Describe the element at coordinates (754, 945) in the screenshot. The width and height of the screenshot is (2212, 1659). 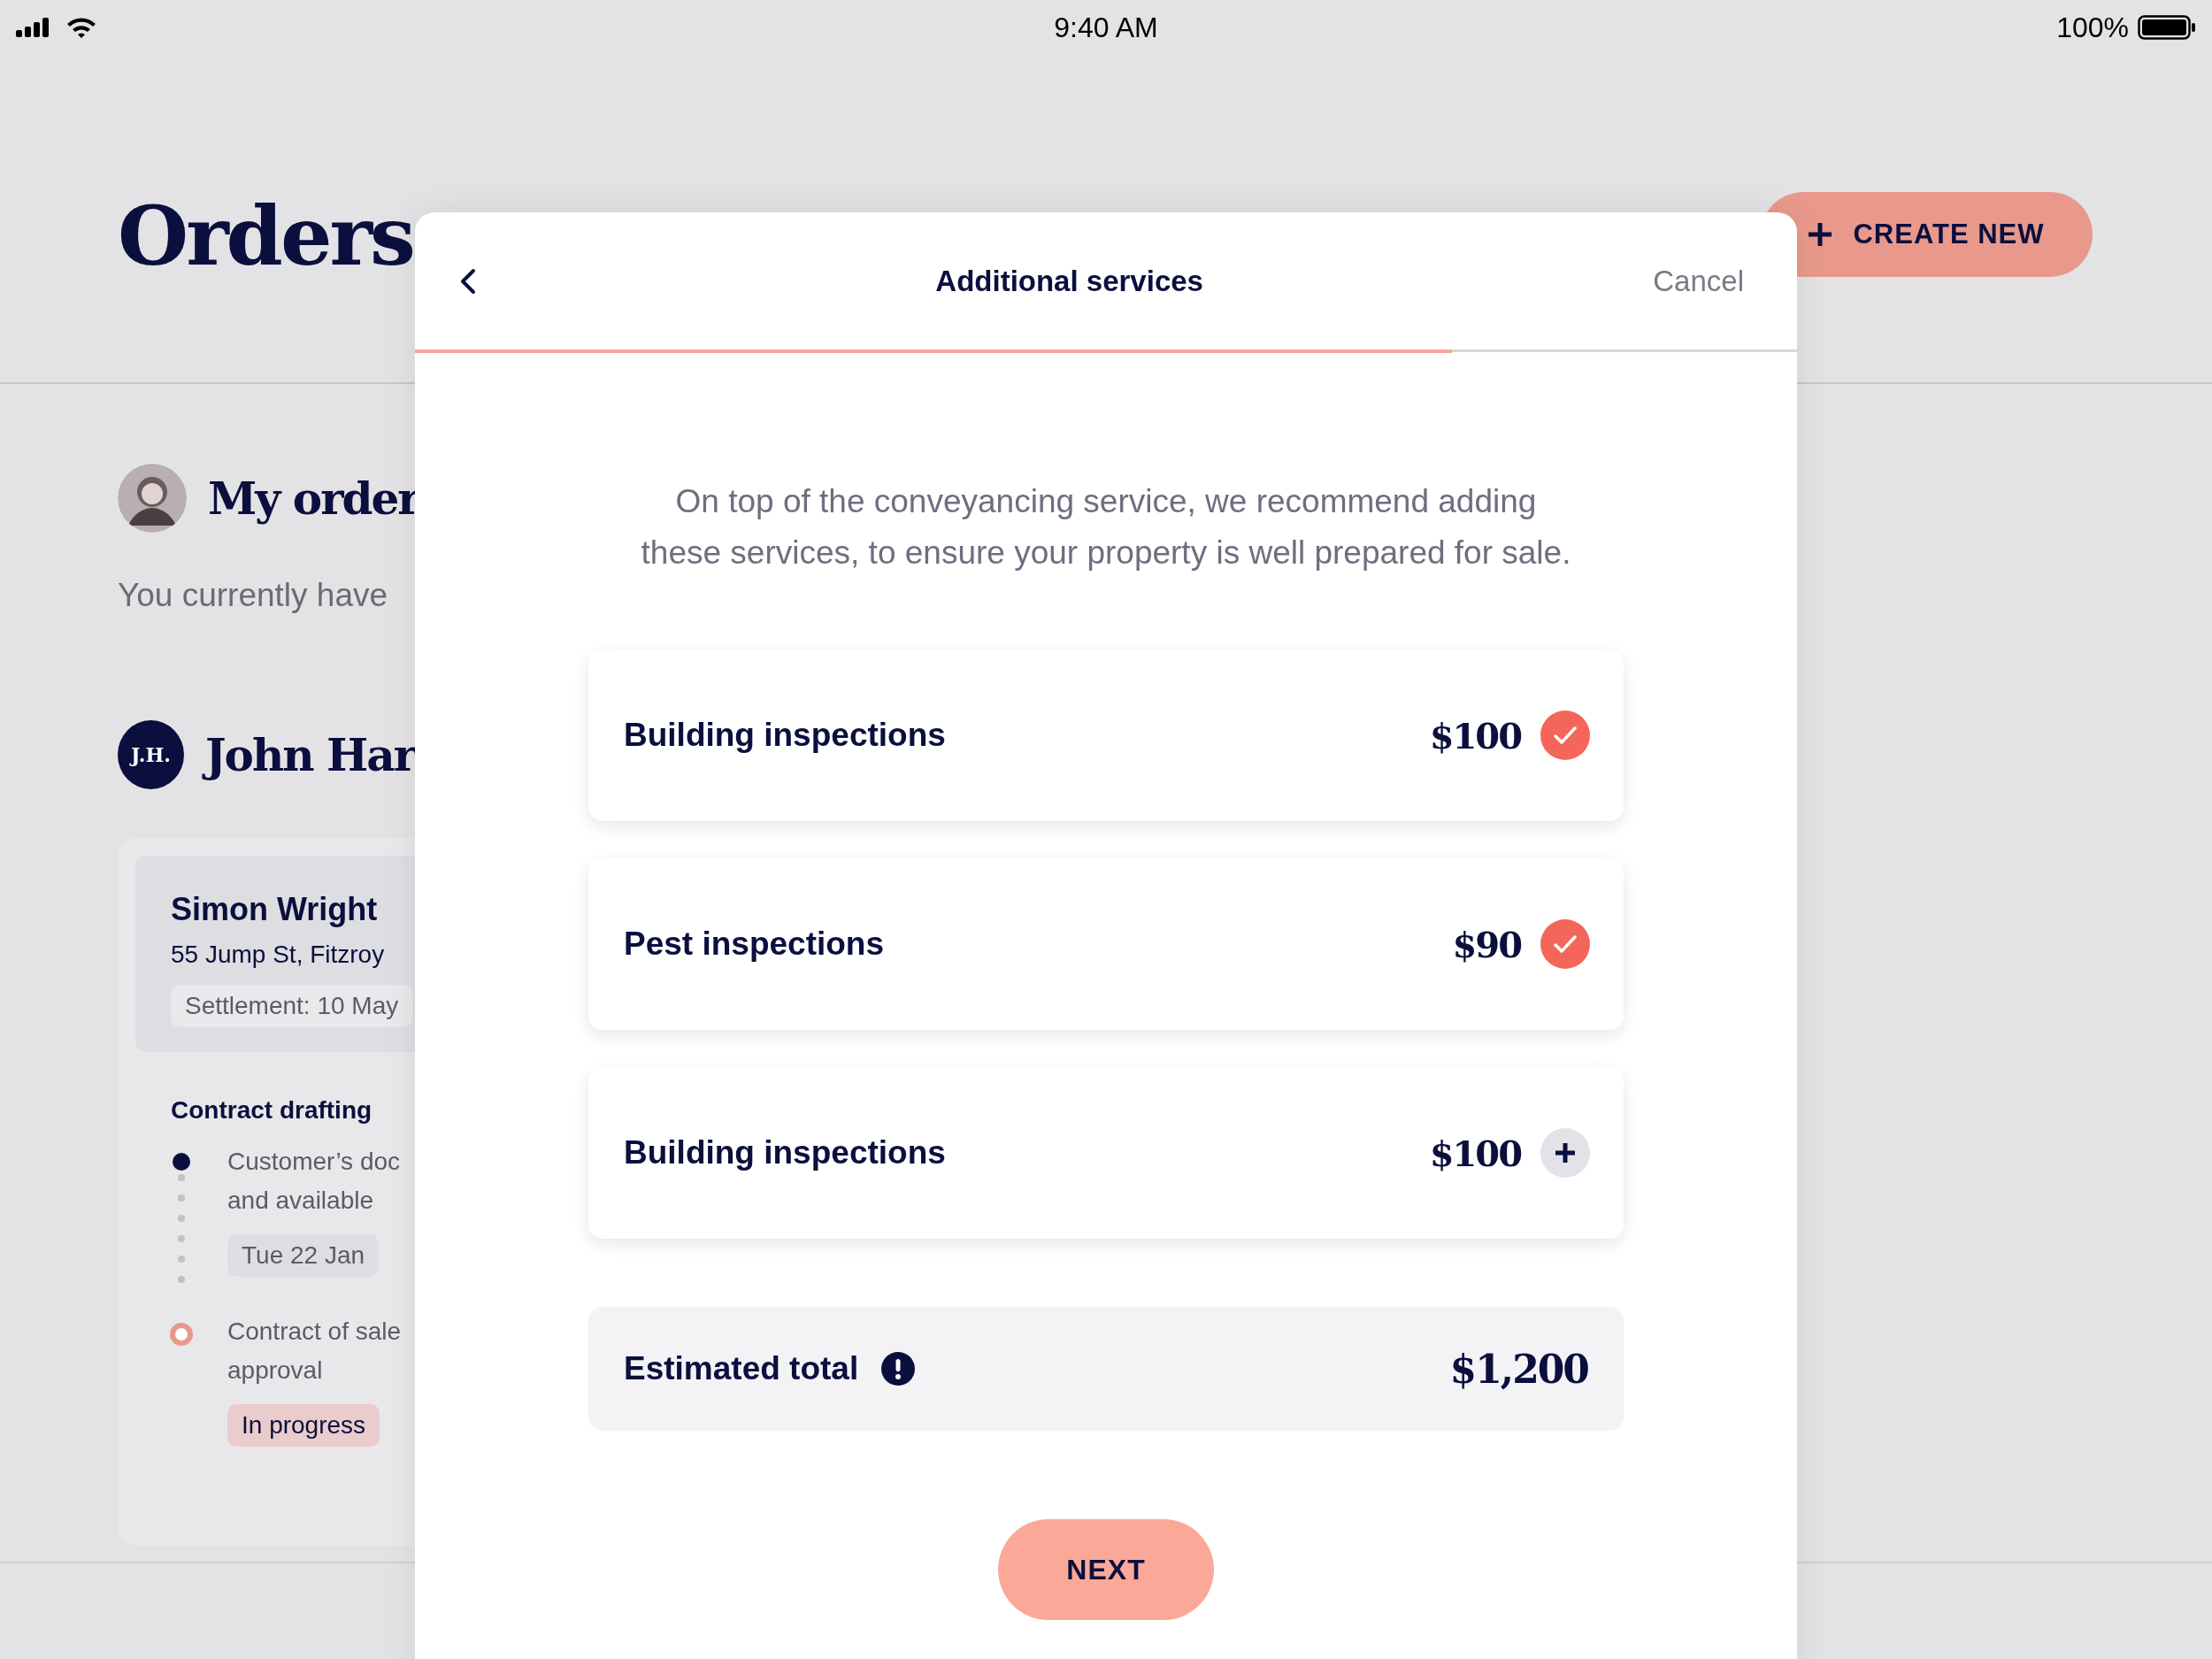
I see `service-name: Pest inspections` at that location.